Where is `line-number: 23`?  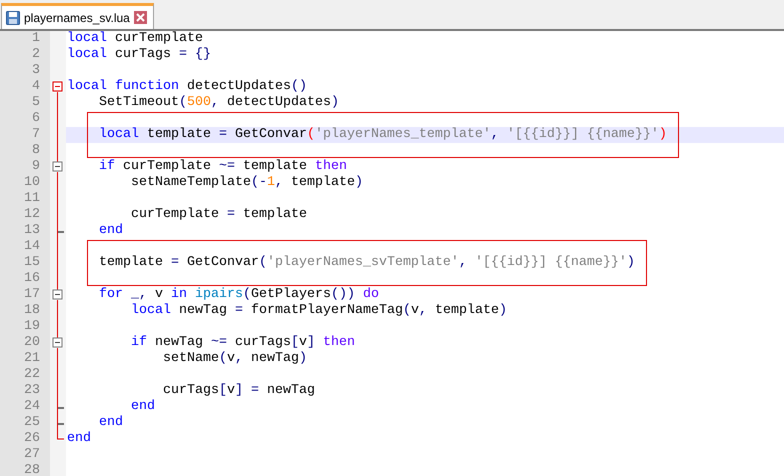 line-number: 23 is located at coordinates (32, 391).